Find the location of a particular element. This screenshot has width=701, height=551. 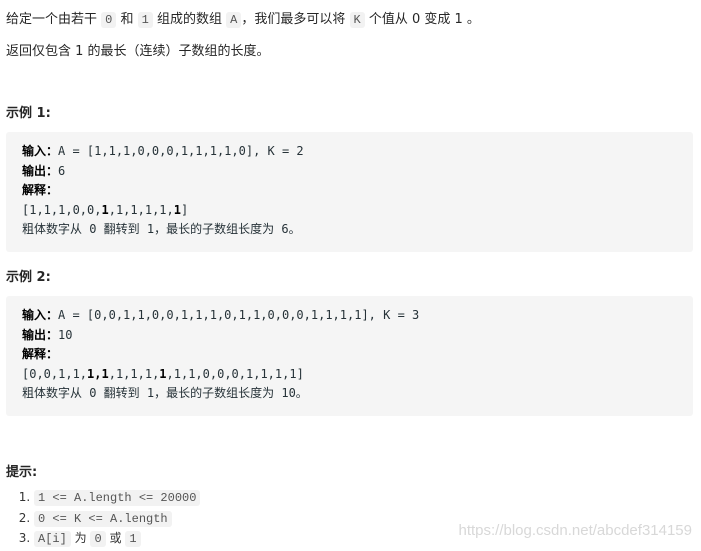

watermark: https://blog.csdn.net/abcdef314159 is located at coordinates (575, 530).